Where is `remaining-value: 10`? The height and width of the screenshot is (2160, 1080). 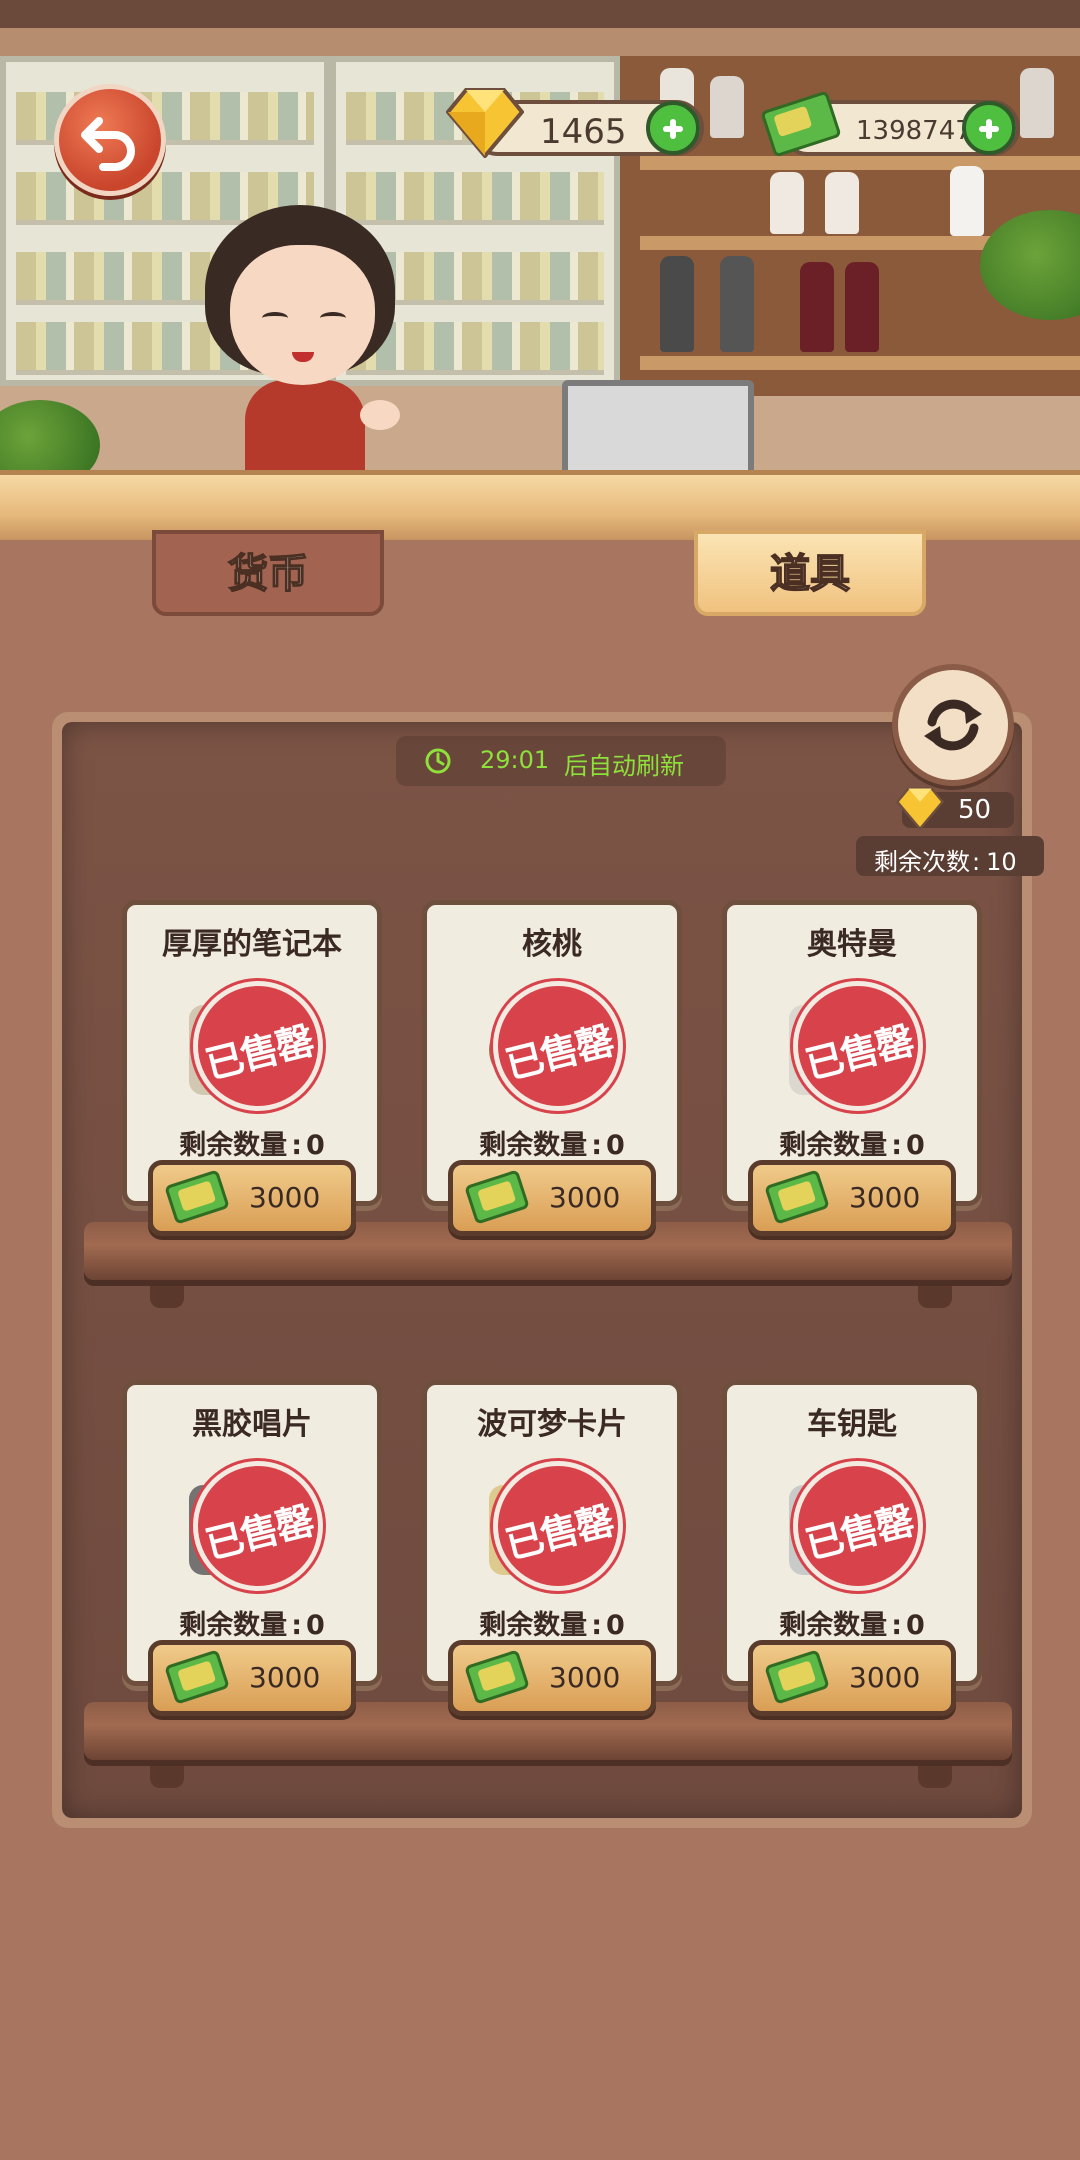
remaining-value: 10 is located at coordinates (1001, 862).